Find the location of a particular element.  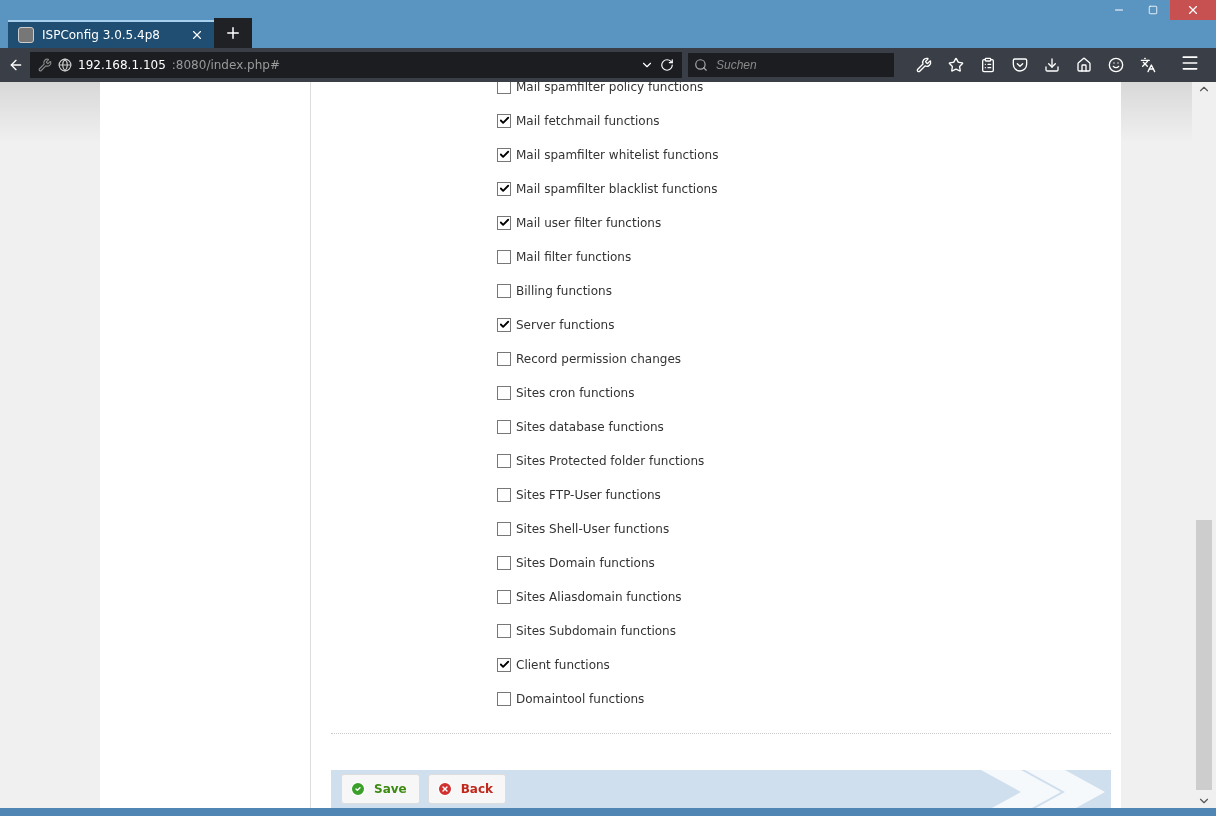

back-button: Back is located at coordinates (467, 789).